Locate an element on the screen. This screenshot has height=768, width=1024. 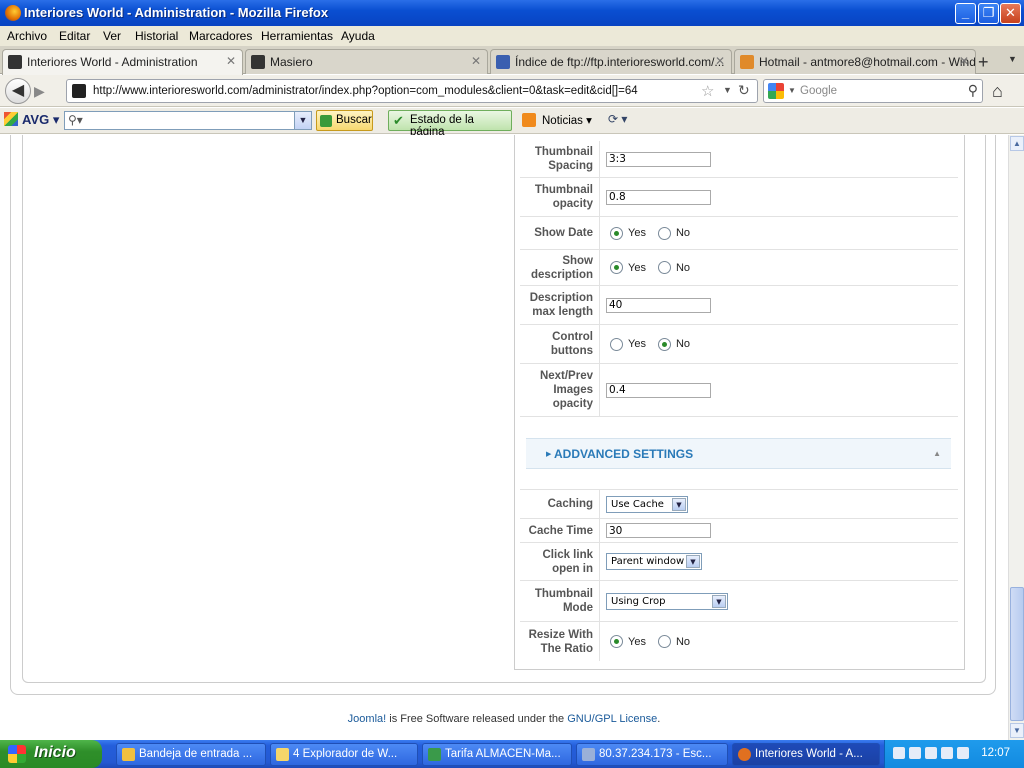
engine-dropdown-icon: ▼ is located at coordinates (792, 90).